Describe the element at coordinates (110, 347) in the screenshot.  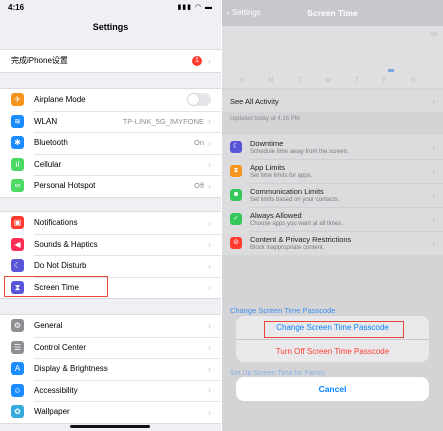
I see `settings-item-control-center: ☰ Control Center ›` at that location.